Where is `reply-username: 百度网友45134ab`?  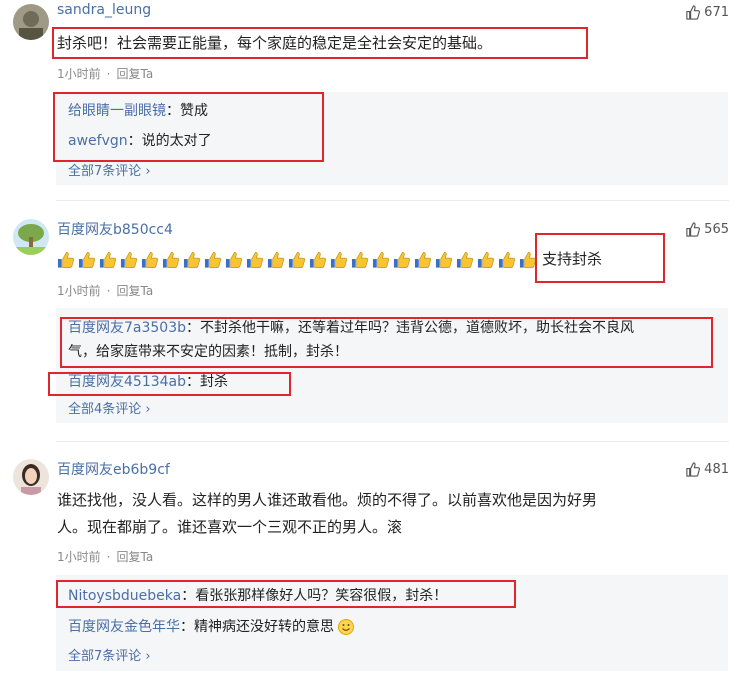
reply-username: 百度网友45134ab is located at coordinates (127, 382).